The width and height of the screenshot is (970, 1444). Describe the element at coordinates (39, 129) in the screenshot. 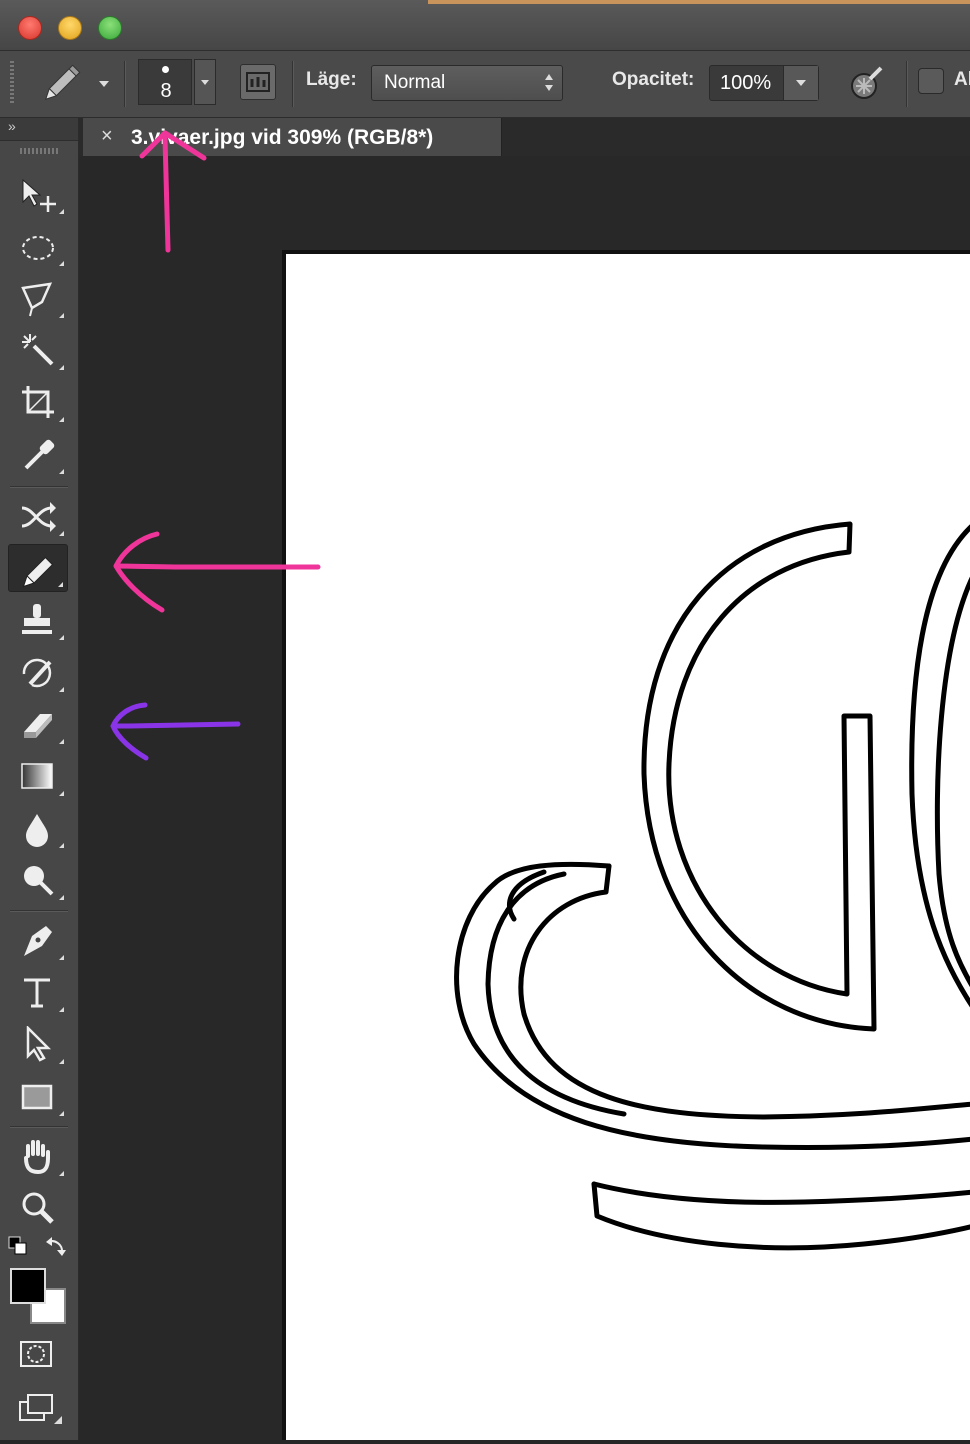

I see `tools-panel-header: »` at that location.